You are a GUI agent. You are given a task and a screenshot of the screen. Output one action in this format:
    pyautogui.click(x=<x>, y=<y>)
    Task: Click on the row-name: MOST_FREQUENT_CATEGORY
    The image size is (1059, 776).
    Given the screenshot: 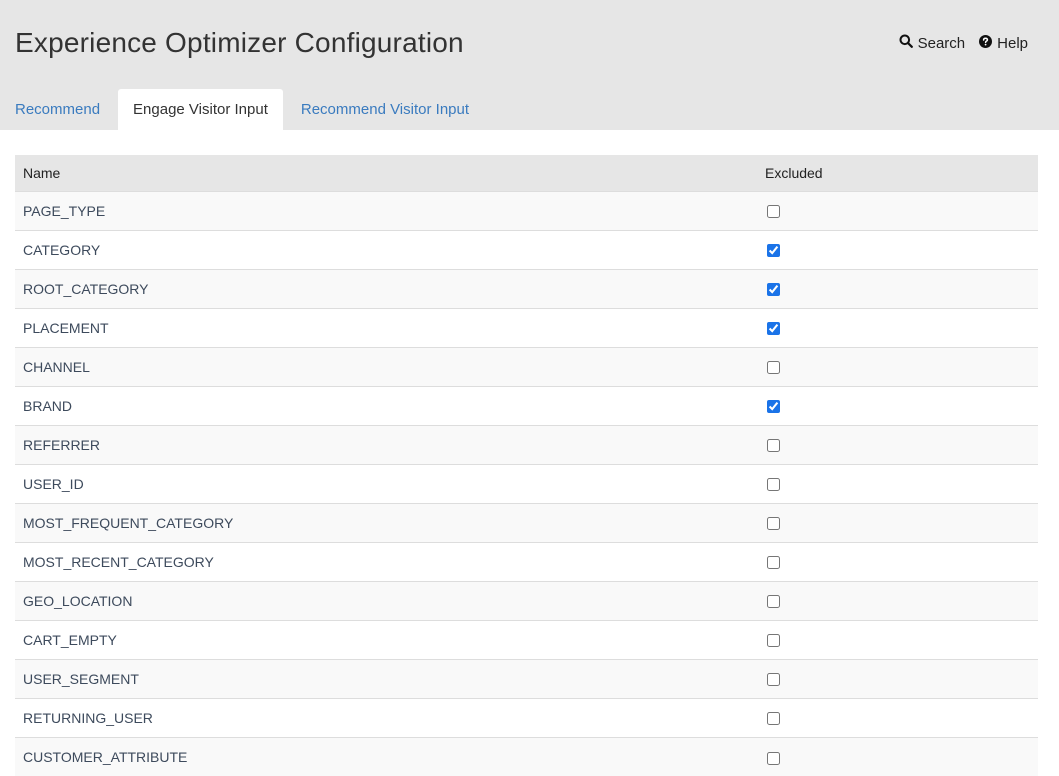 What is the action you would take?
    pyautogui.click(x=128, y=522)
    